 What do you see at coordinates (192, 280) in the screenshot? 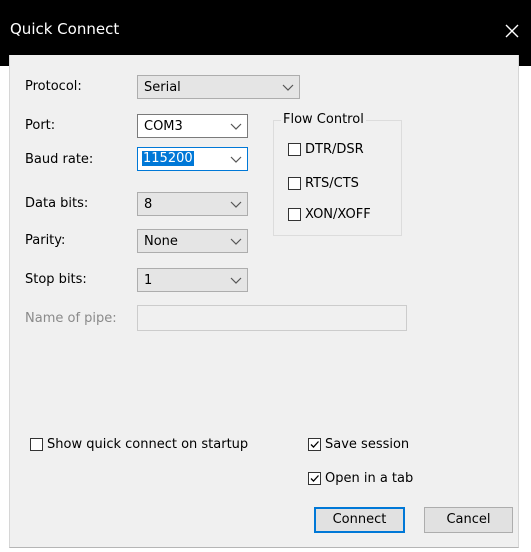
I see `stop-bits-select: 1` at bounding box center [192, 280].